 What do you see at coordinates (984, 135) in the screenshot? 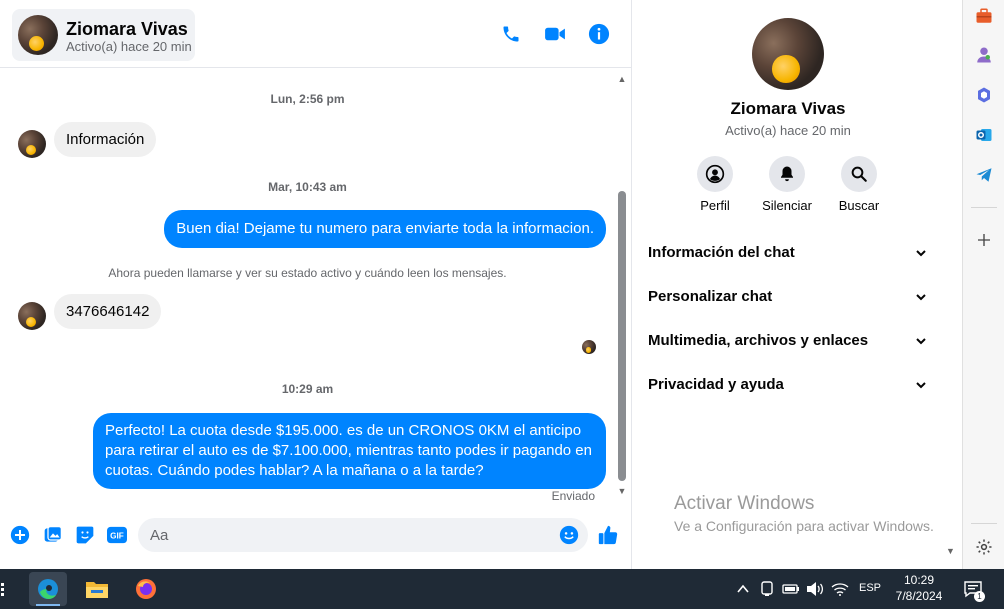
I see `outlook-icon` at bounding box center [984, 135].